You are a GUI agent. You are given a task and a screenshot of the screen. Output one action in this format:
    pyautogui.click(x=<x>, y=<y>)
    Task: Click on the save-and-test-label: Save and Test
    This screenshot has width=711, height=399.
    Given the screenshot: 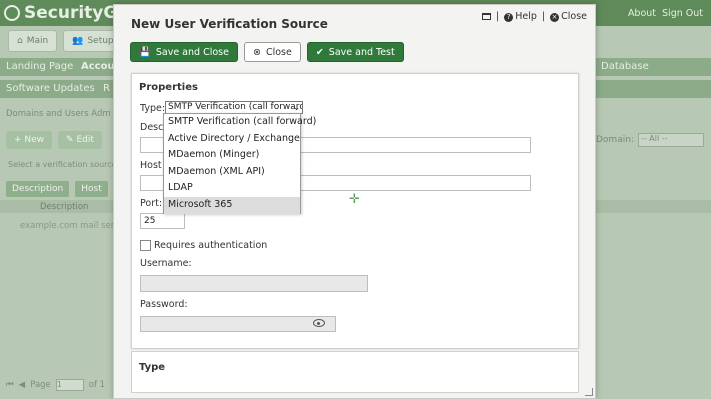 What is the action you would take?
    pyautogui.click(x=361, y=52)
    